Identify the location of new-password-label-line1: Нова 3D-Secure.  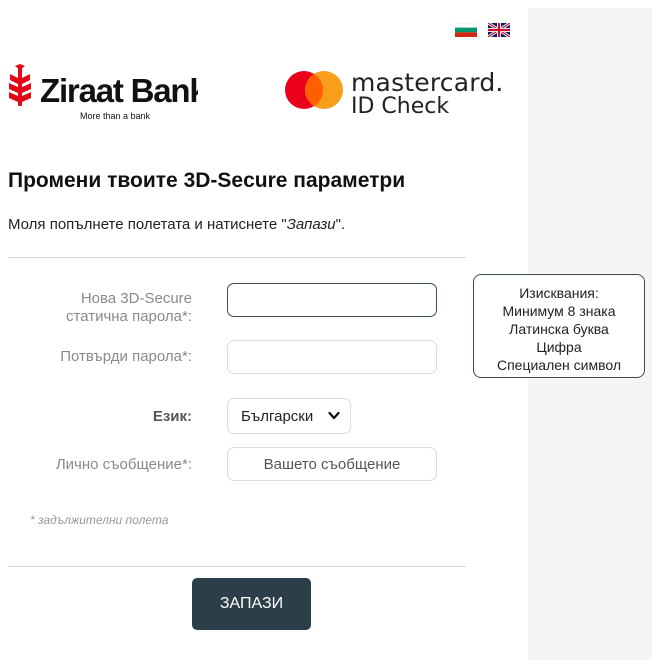
(136, 298).